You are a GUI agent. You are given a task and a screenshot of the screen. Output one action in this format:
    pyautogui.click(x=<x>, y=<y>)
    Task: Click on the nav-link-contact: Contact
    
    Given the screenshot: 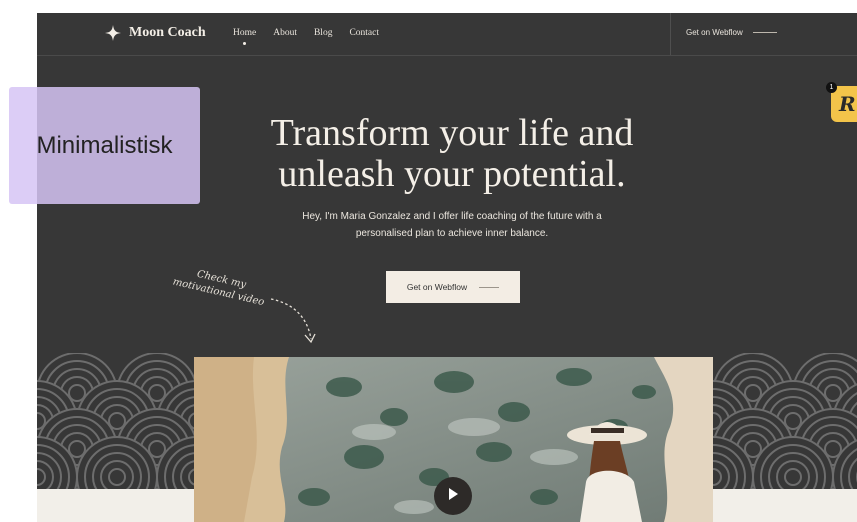 What is the action you would take?
    pyautogui.click(x=364, y=33)
    